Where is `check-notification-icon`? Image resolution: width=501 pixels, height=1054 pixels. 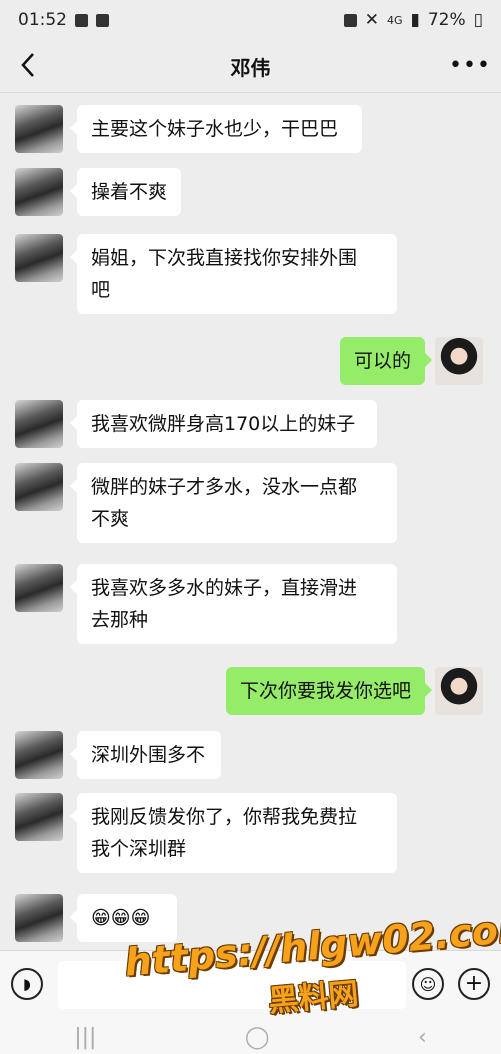 check-notification-icon is located at coordinates (102, 20).